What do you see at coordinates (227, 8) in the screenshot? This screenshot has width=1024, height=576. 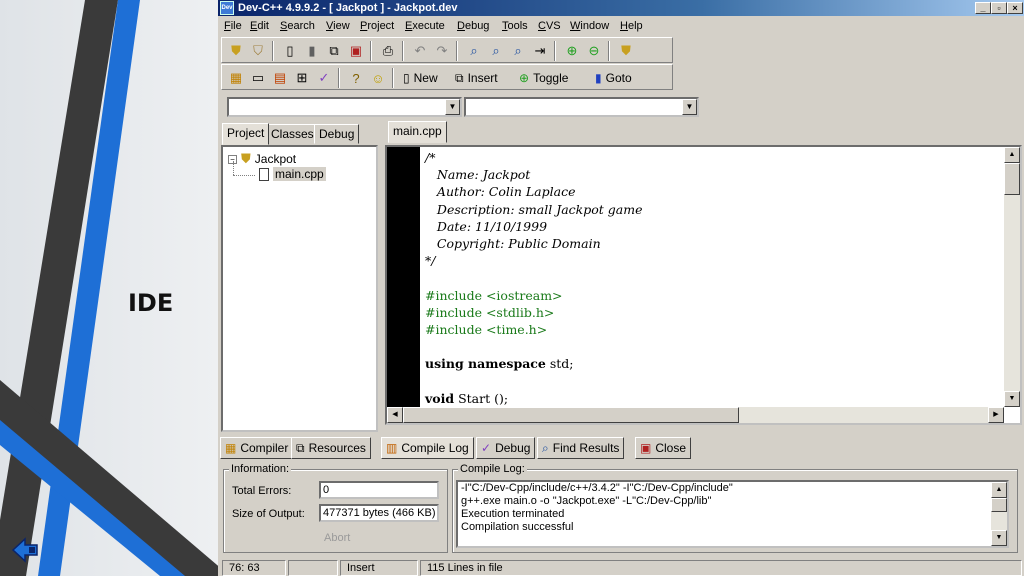 I see `app-icon: Dev` at bounding box center [227, 8].